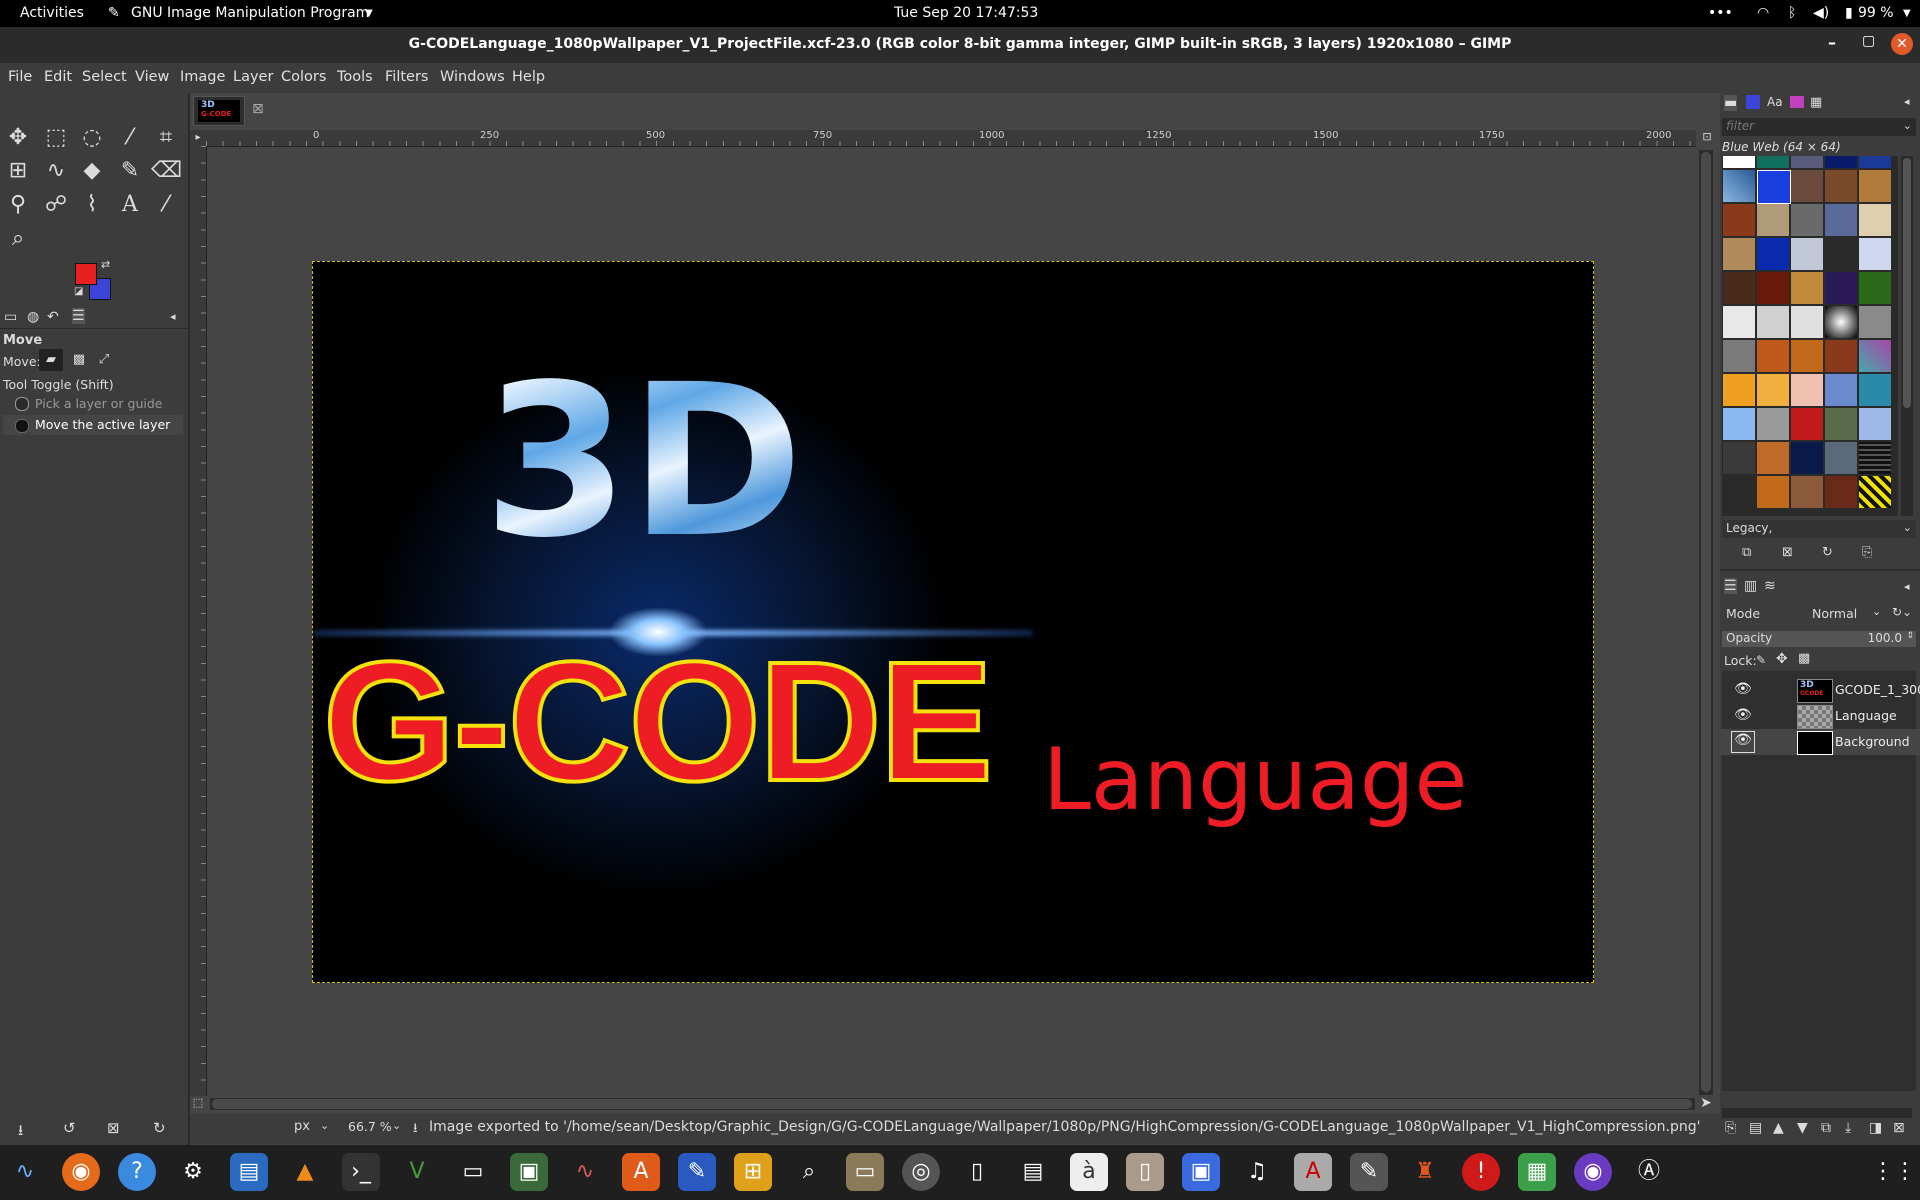  Describe the element at coordinates (25, 1172) in the screenshot. I see `system-monitor-icon: ∿` at that location.